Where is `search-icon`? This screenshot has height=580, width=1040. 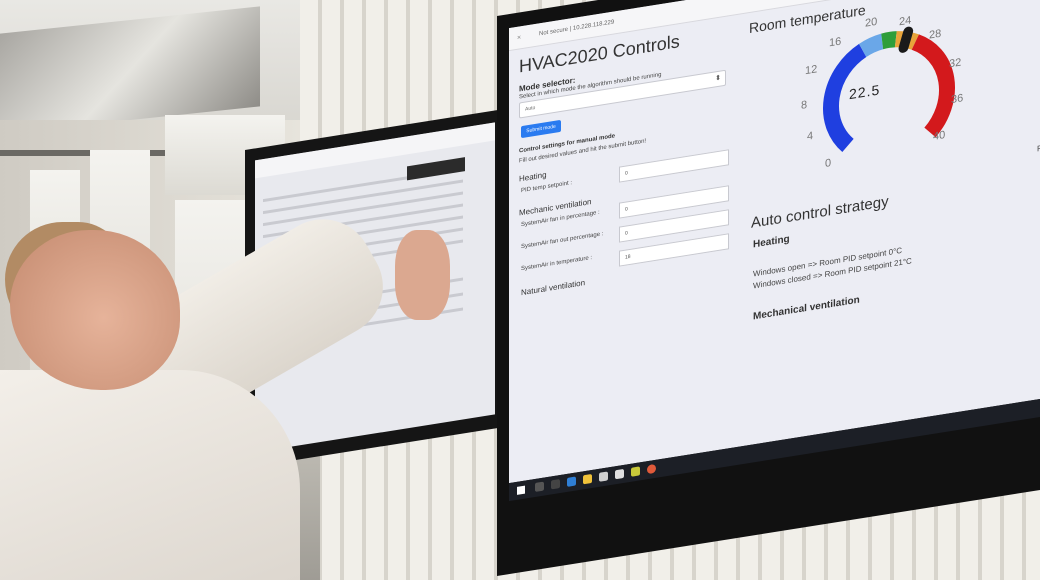 search-icon is located at coordinates (539, 486).